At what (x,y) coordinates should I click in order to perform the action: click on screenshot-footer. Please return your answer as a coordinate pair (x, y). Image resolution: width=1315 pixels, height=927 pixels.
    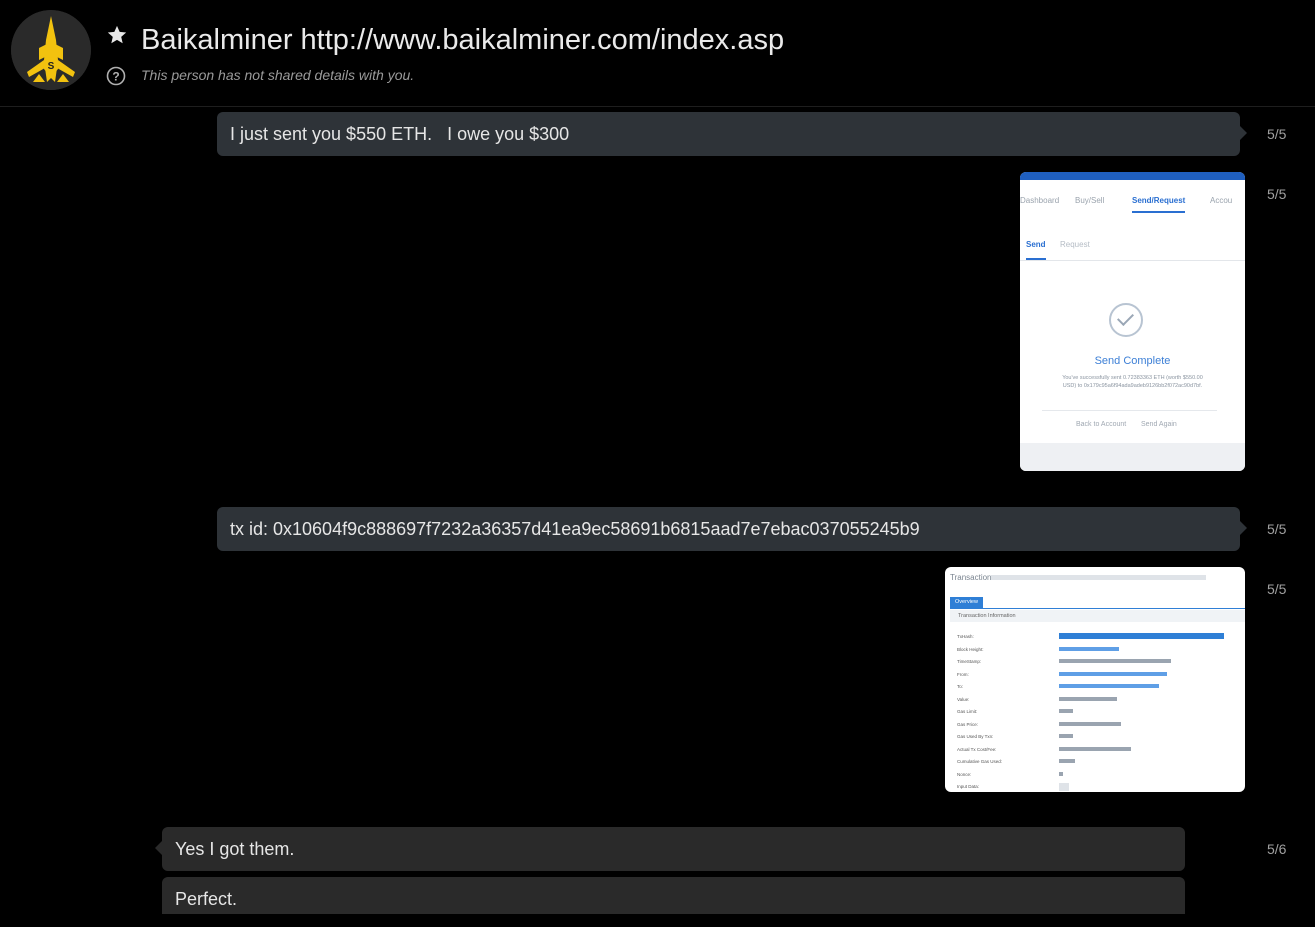
    Looking at the image, I should click on (1132, 457).